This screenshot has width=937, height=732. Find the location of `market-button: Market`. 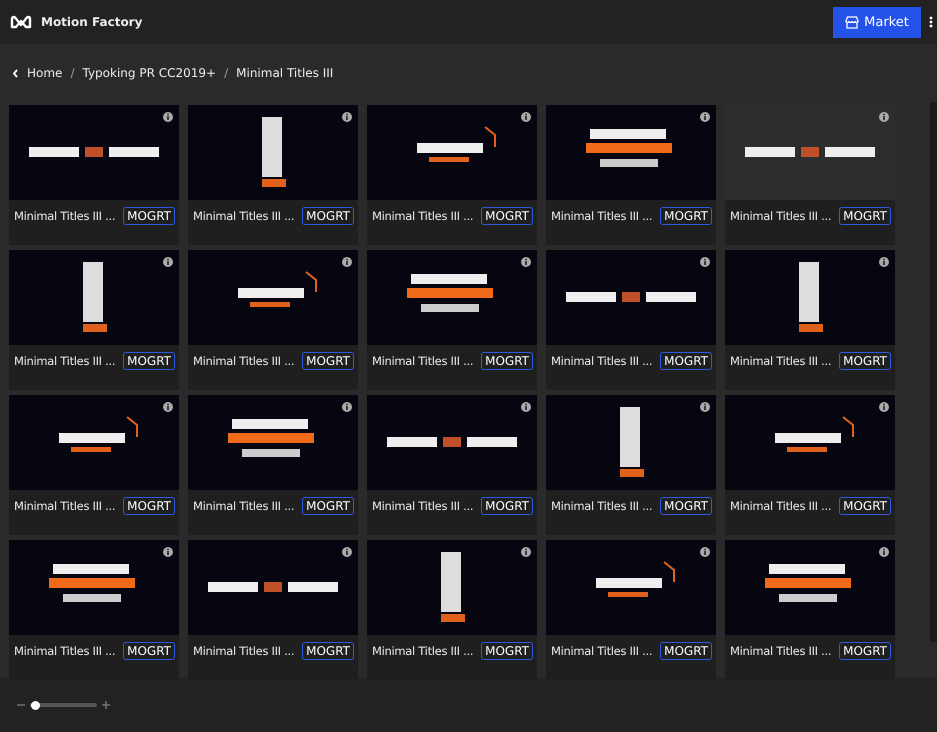

market-button: Market is located at coordinates (877, 22).